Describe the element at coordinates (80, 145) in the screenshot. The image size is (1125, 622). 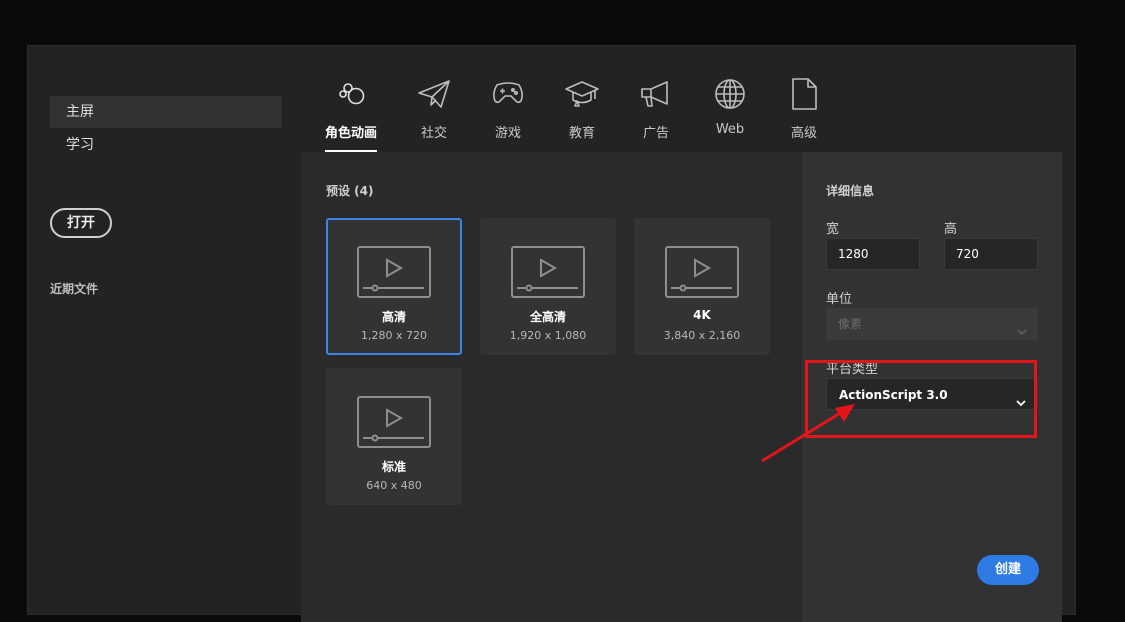
I see `sidebar-item-label: 学习` at that location.